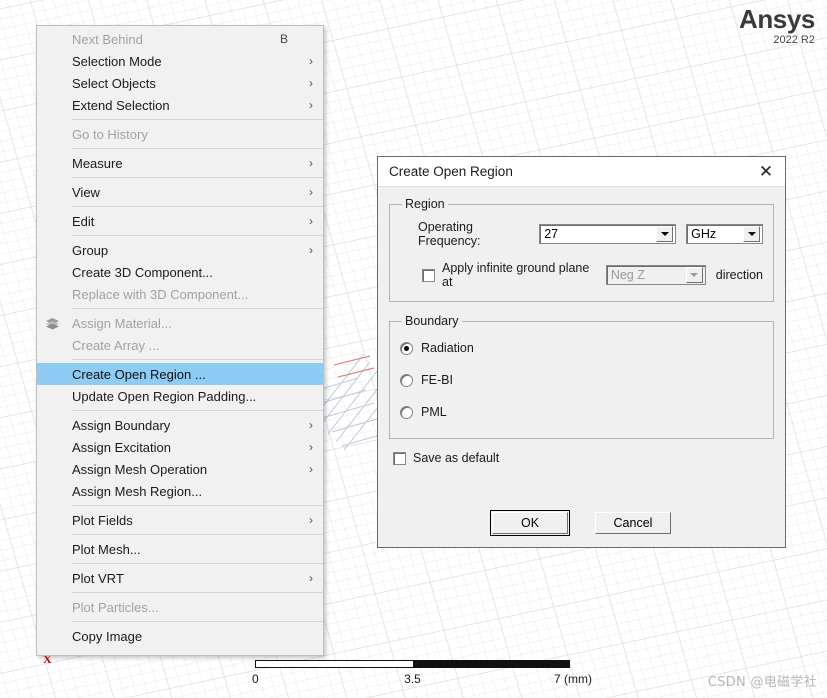 Image resolution: width=827 pixels, height=698 pixels. I want to click on boundary-group-legend: Boundary, so click(432, 321).